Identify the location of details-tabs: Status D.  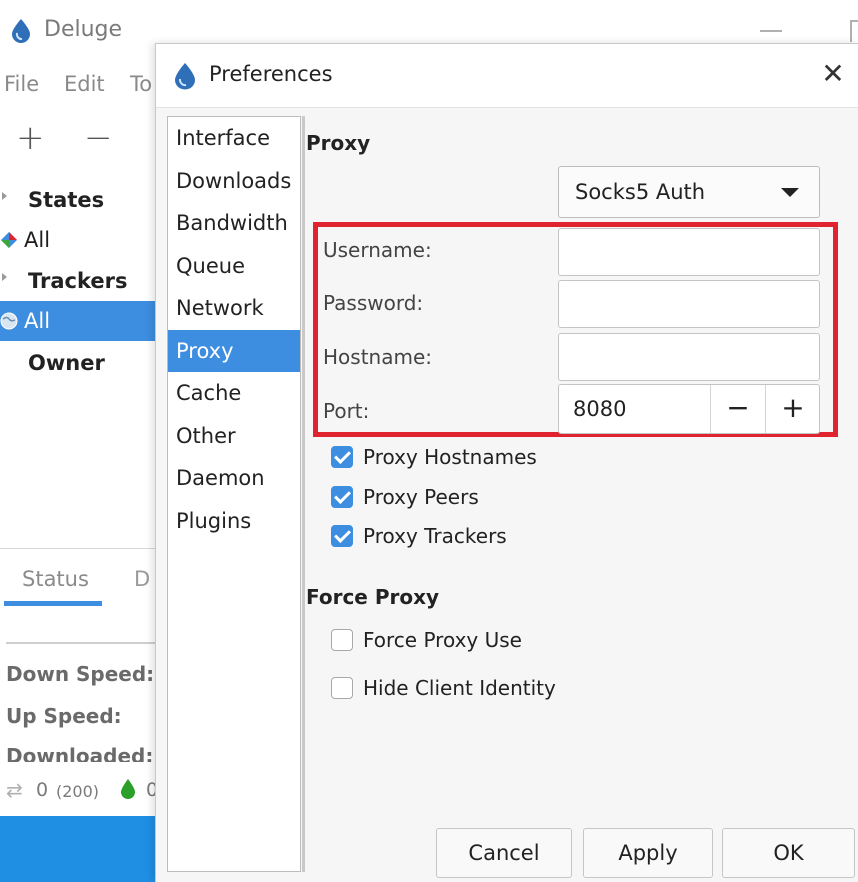
(79, 578).